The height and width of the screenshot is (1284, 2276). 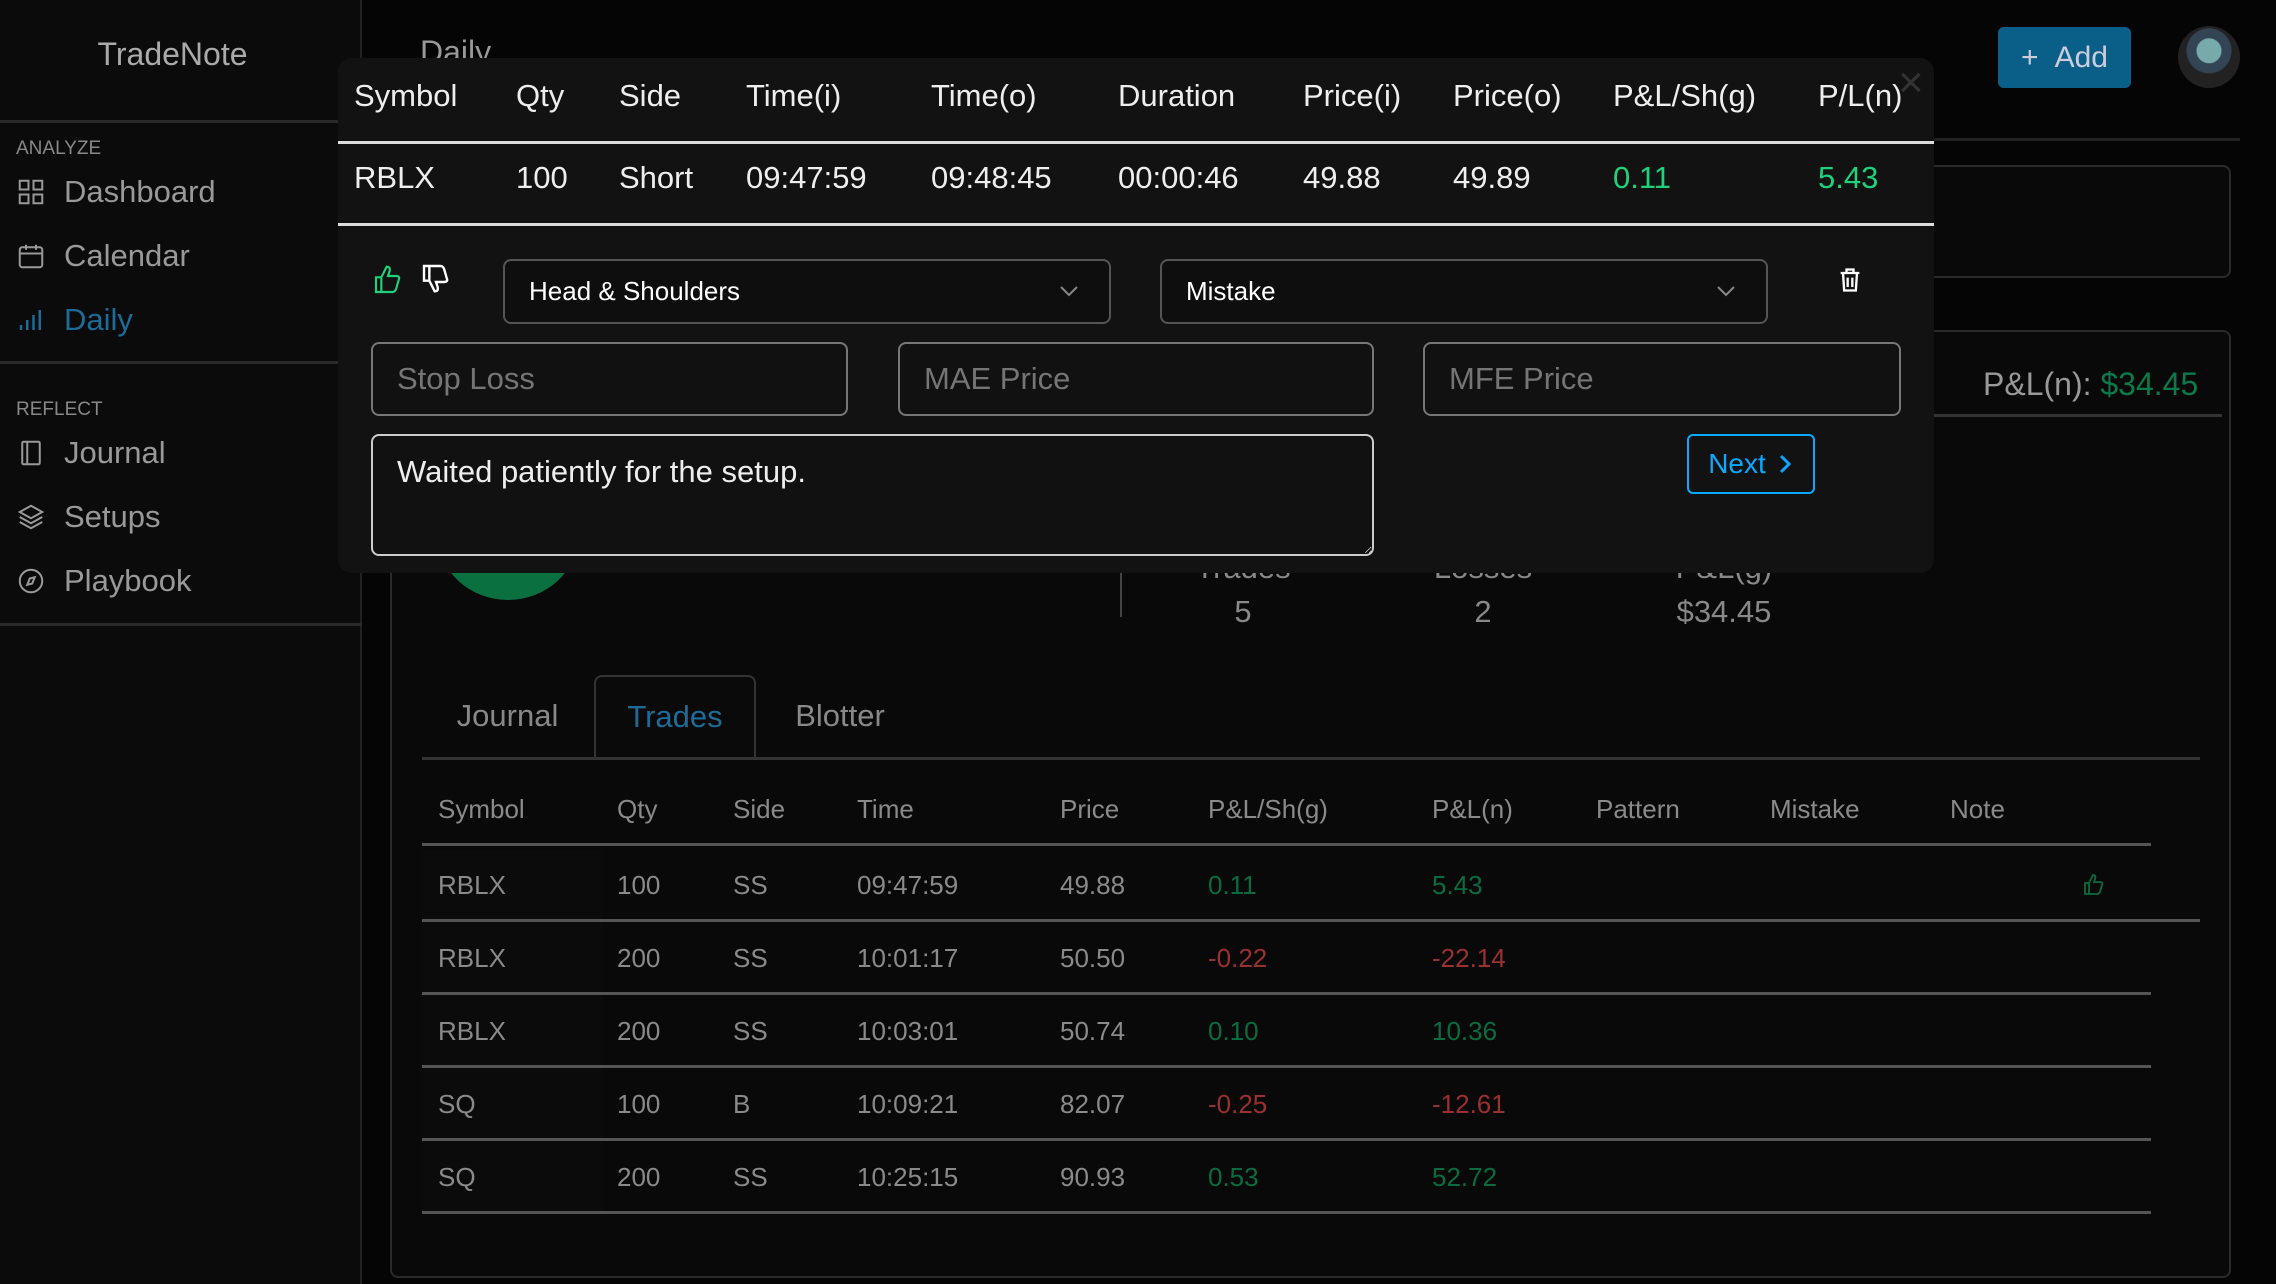 I want to click on tab-journal: Journal, so click(x=507, y=716).